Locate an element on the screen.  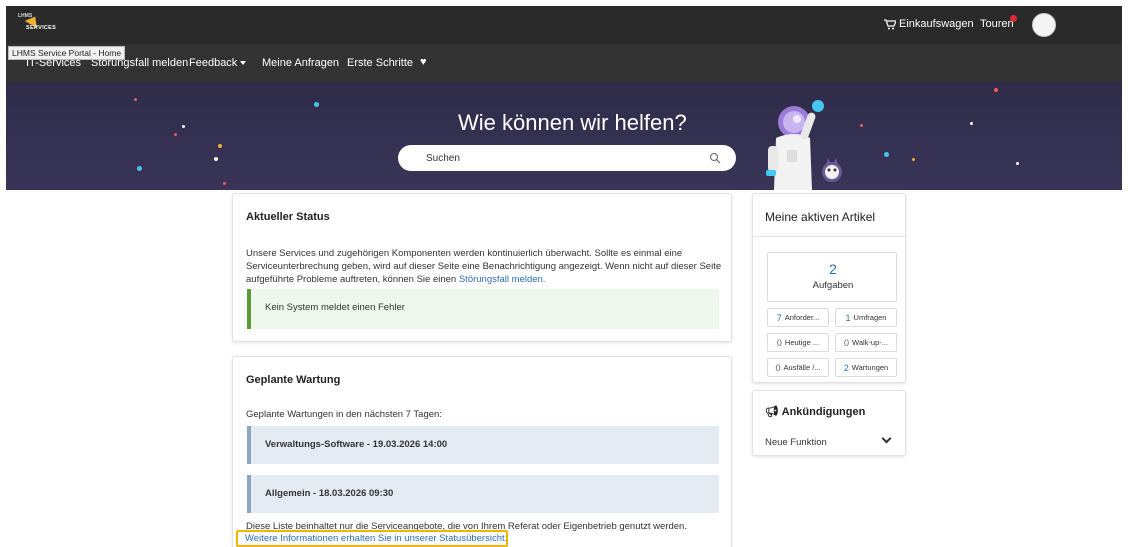
status-ok-message: Kein System meldet einen Fehler is located at coordinates (335, 307).